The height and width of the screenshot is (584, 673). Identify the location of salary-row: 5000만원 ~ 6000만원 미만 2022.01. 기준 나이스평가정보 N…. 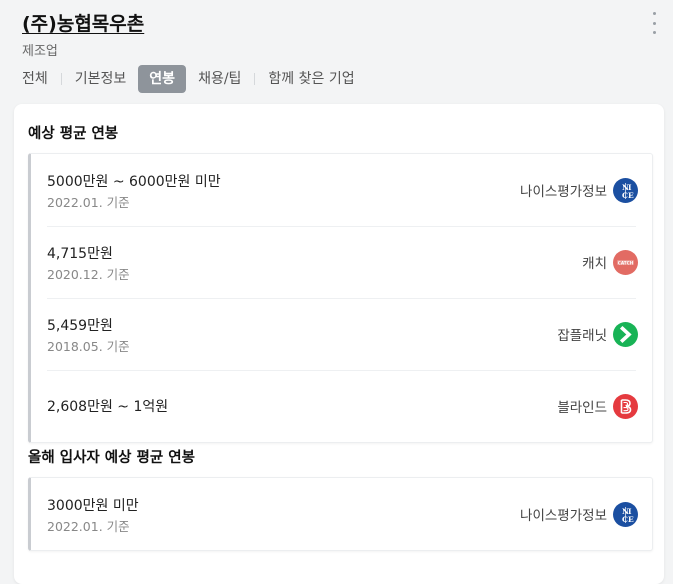
(341, 190).